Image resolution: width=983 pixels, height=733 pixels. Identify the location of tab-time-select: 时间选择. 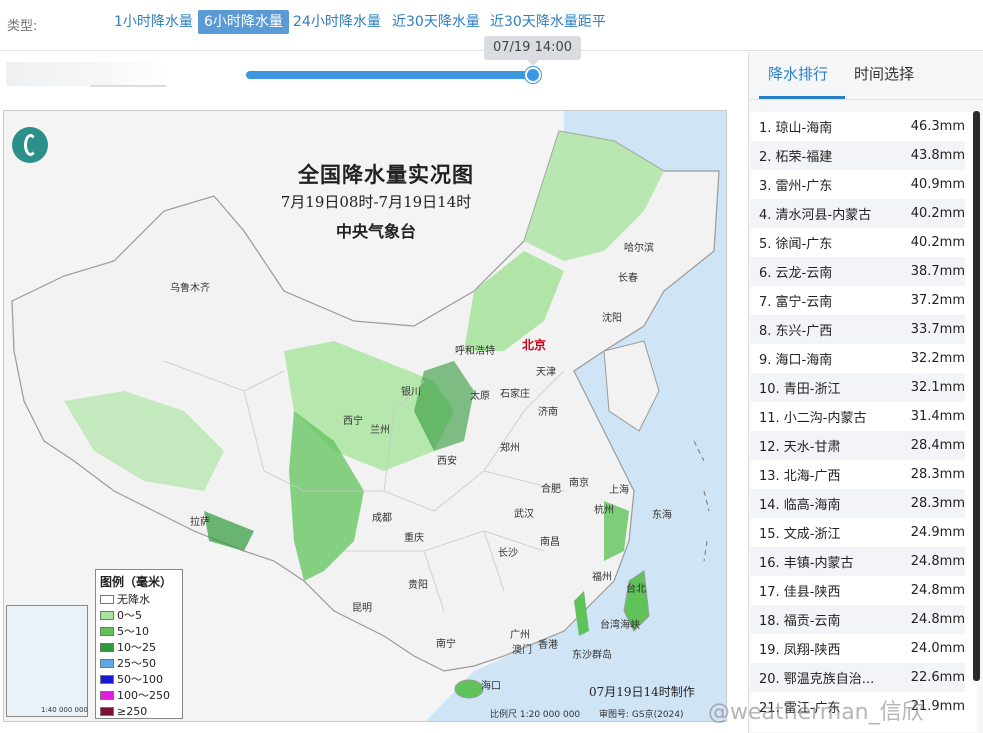
(884, 73).